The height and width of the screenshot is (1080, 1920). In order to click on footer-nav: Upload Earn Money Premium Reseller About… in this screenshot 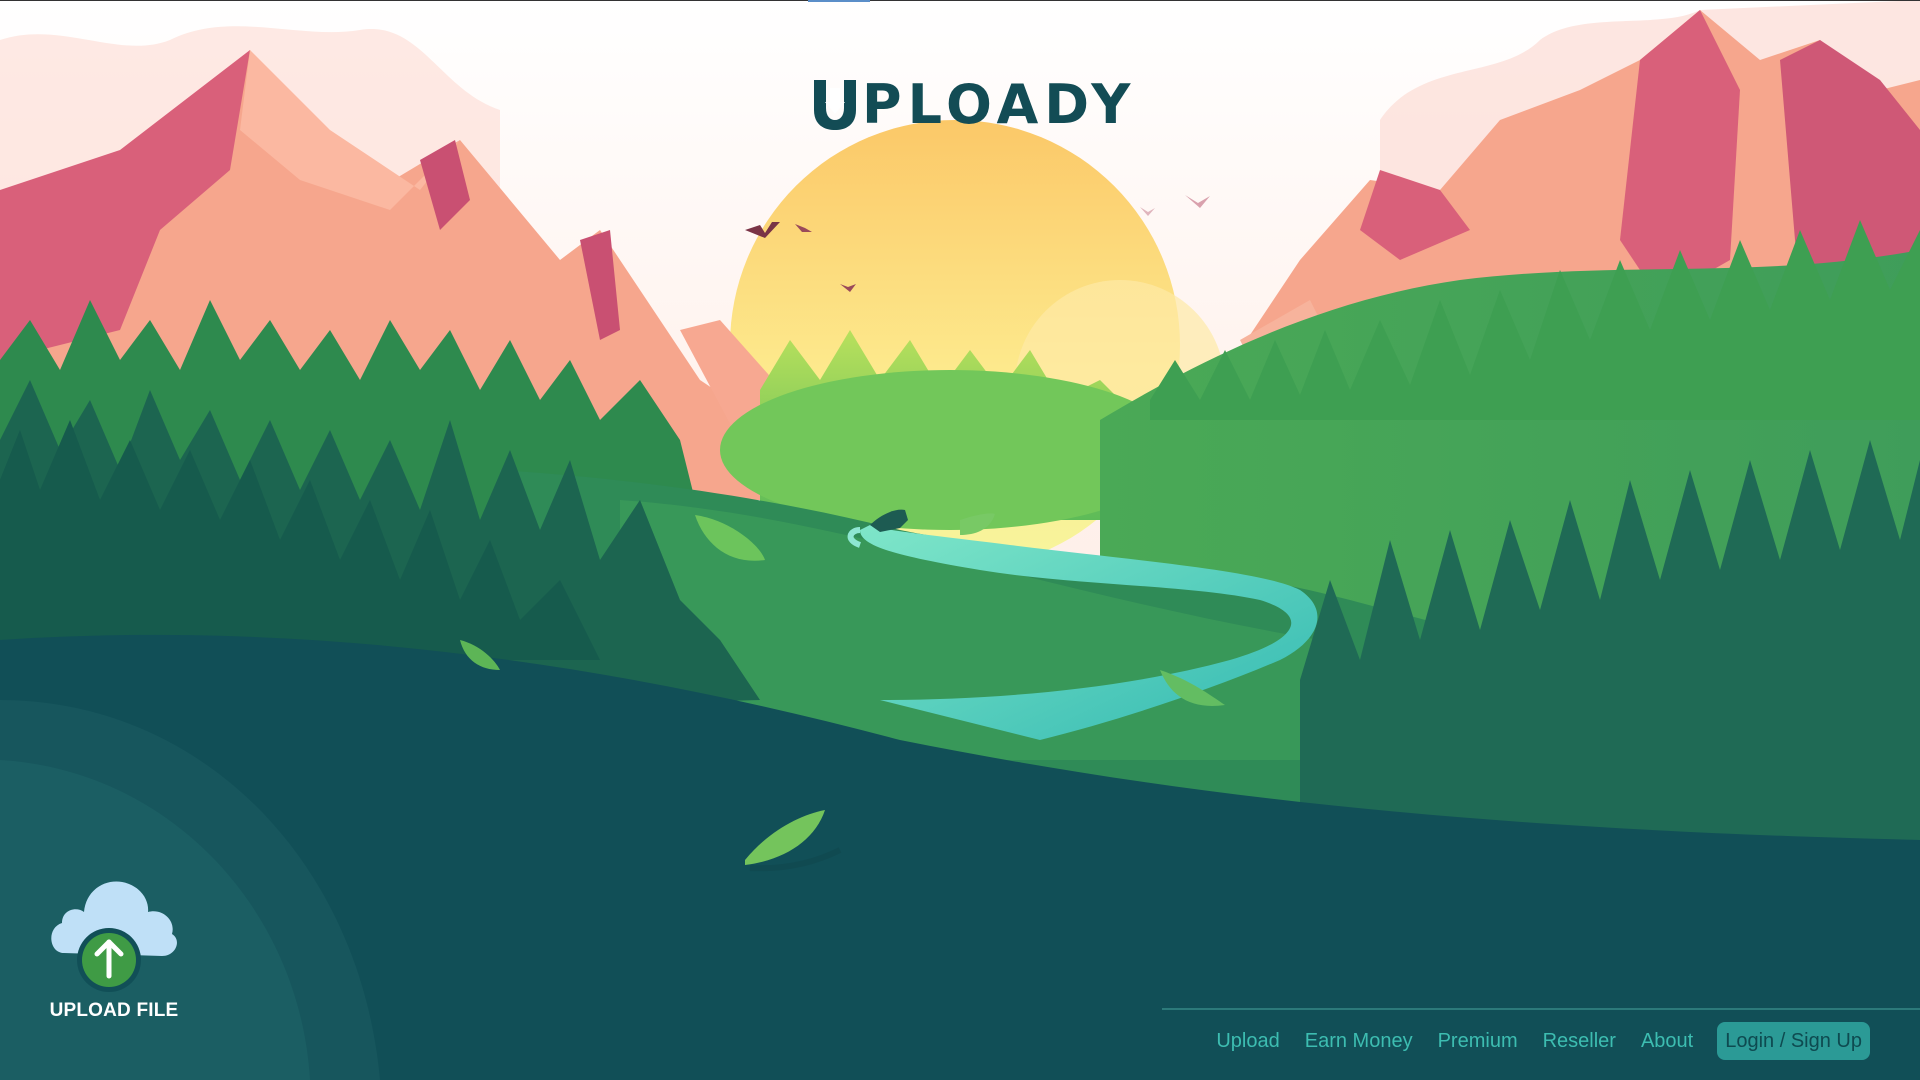, I will do `click(1530, 1041)`.